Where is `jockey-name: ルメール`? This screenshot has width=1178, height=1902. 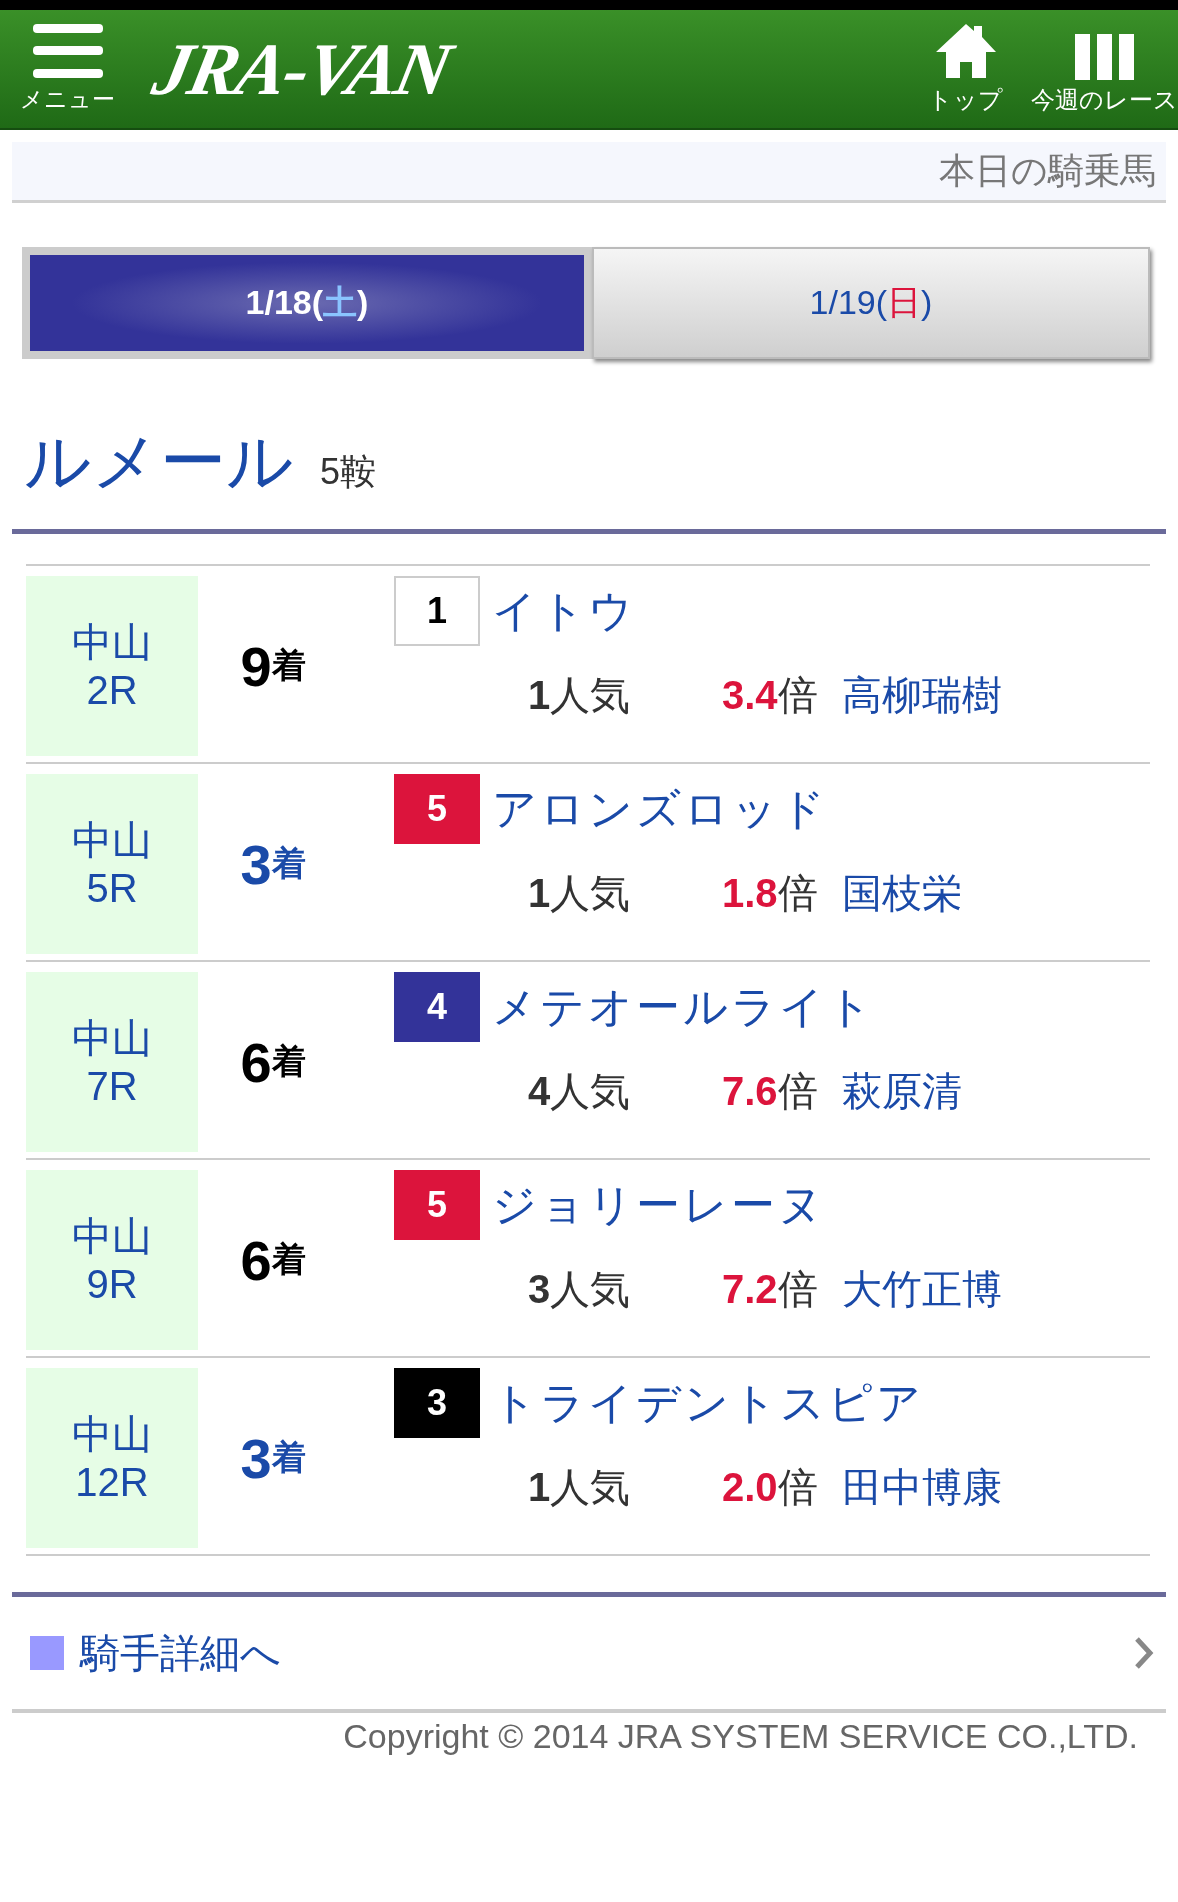
jockey-name: ルメール is located at coordinates (159, 461).